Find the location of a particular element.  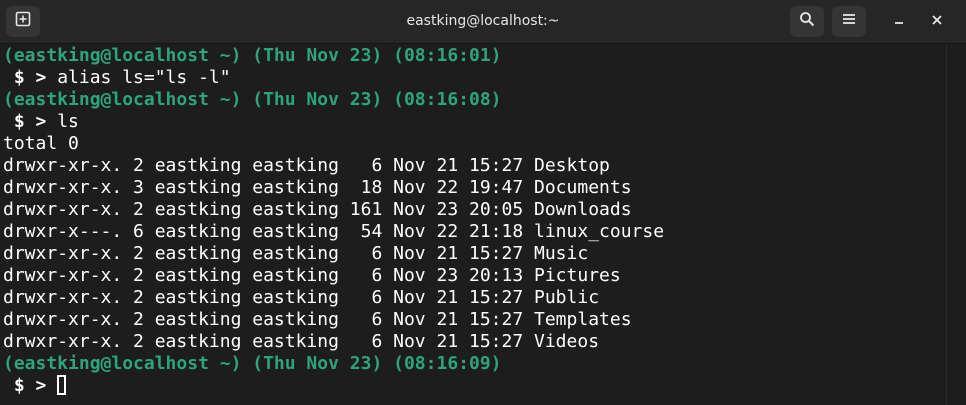

search-icon is located at coordinates (807, 21).